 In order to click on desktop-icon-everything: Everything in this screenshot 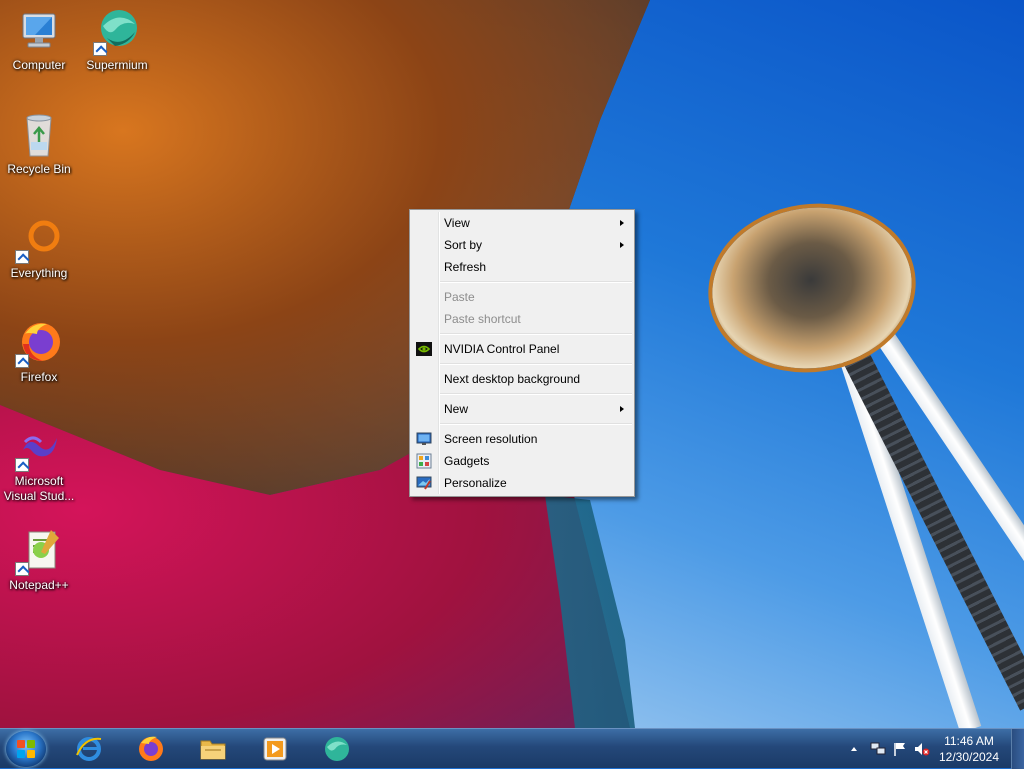, I will do `click(39, 248)`.